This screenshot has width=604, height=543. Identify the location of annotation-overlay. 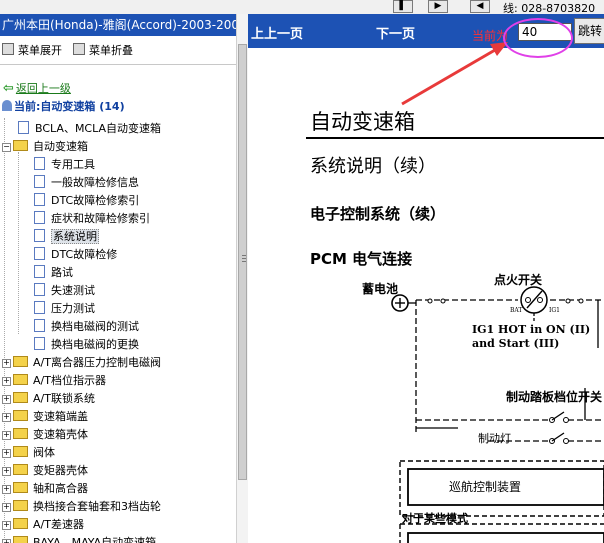
(454, 74).